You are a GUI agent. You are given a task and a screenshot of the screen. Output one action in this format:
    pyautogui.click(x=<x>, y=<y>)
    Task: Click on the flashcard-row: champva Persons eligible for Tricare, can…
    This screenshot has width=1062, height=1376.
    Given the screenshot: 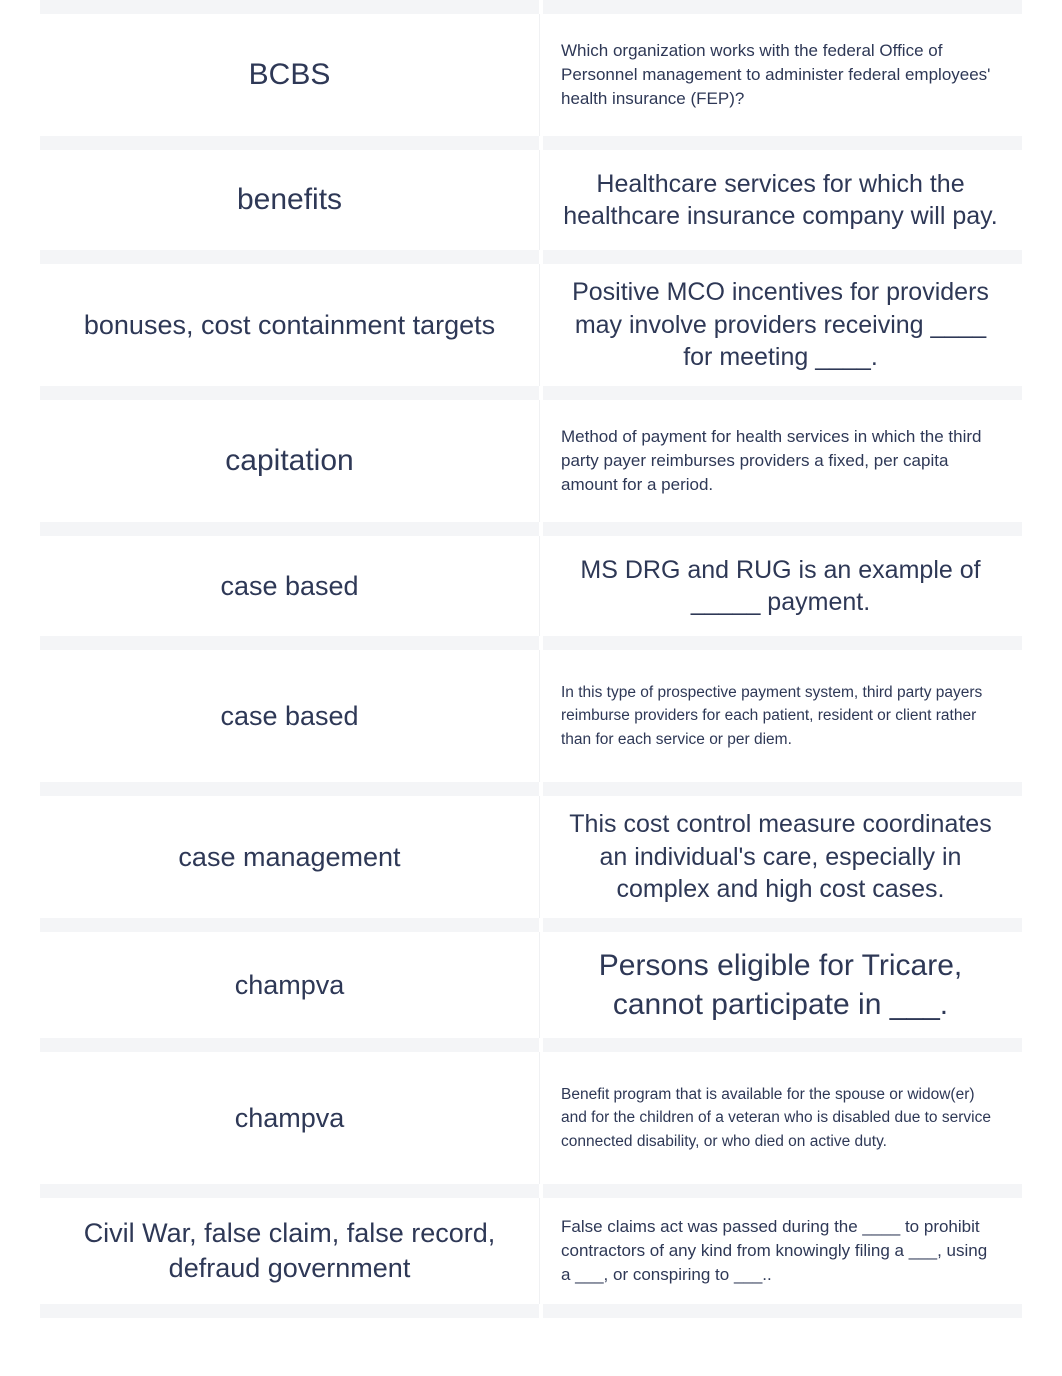 What is the action you would take?
    pyautogui.click(x=531, y=985)
    